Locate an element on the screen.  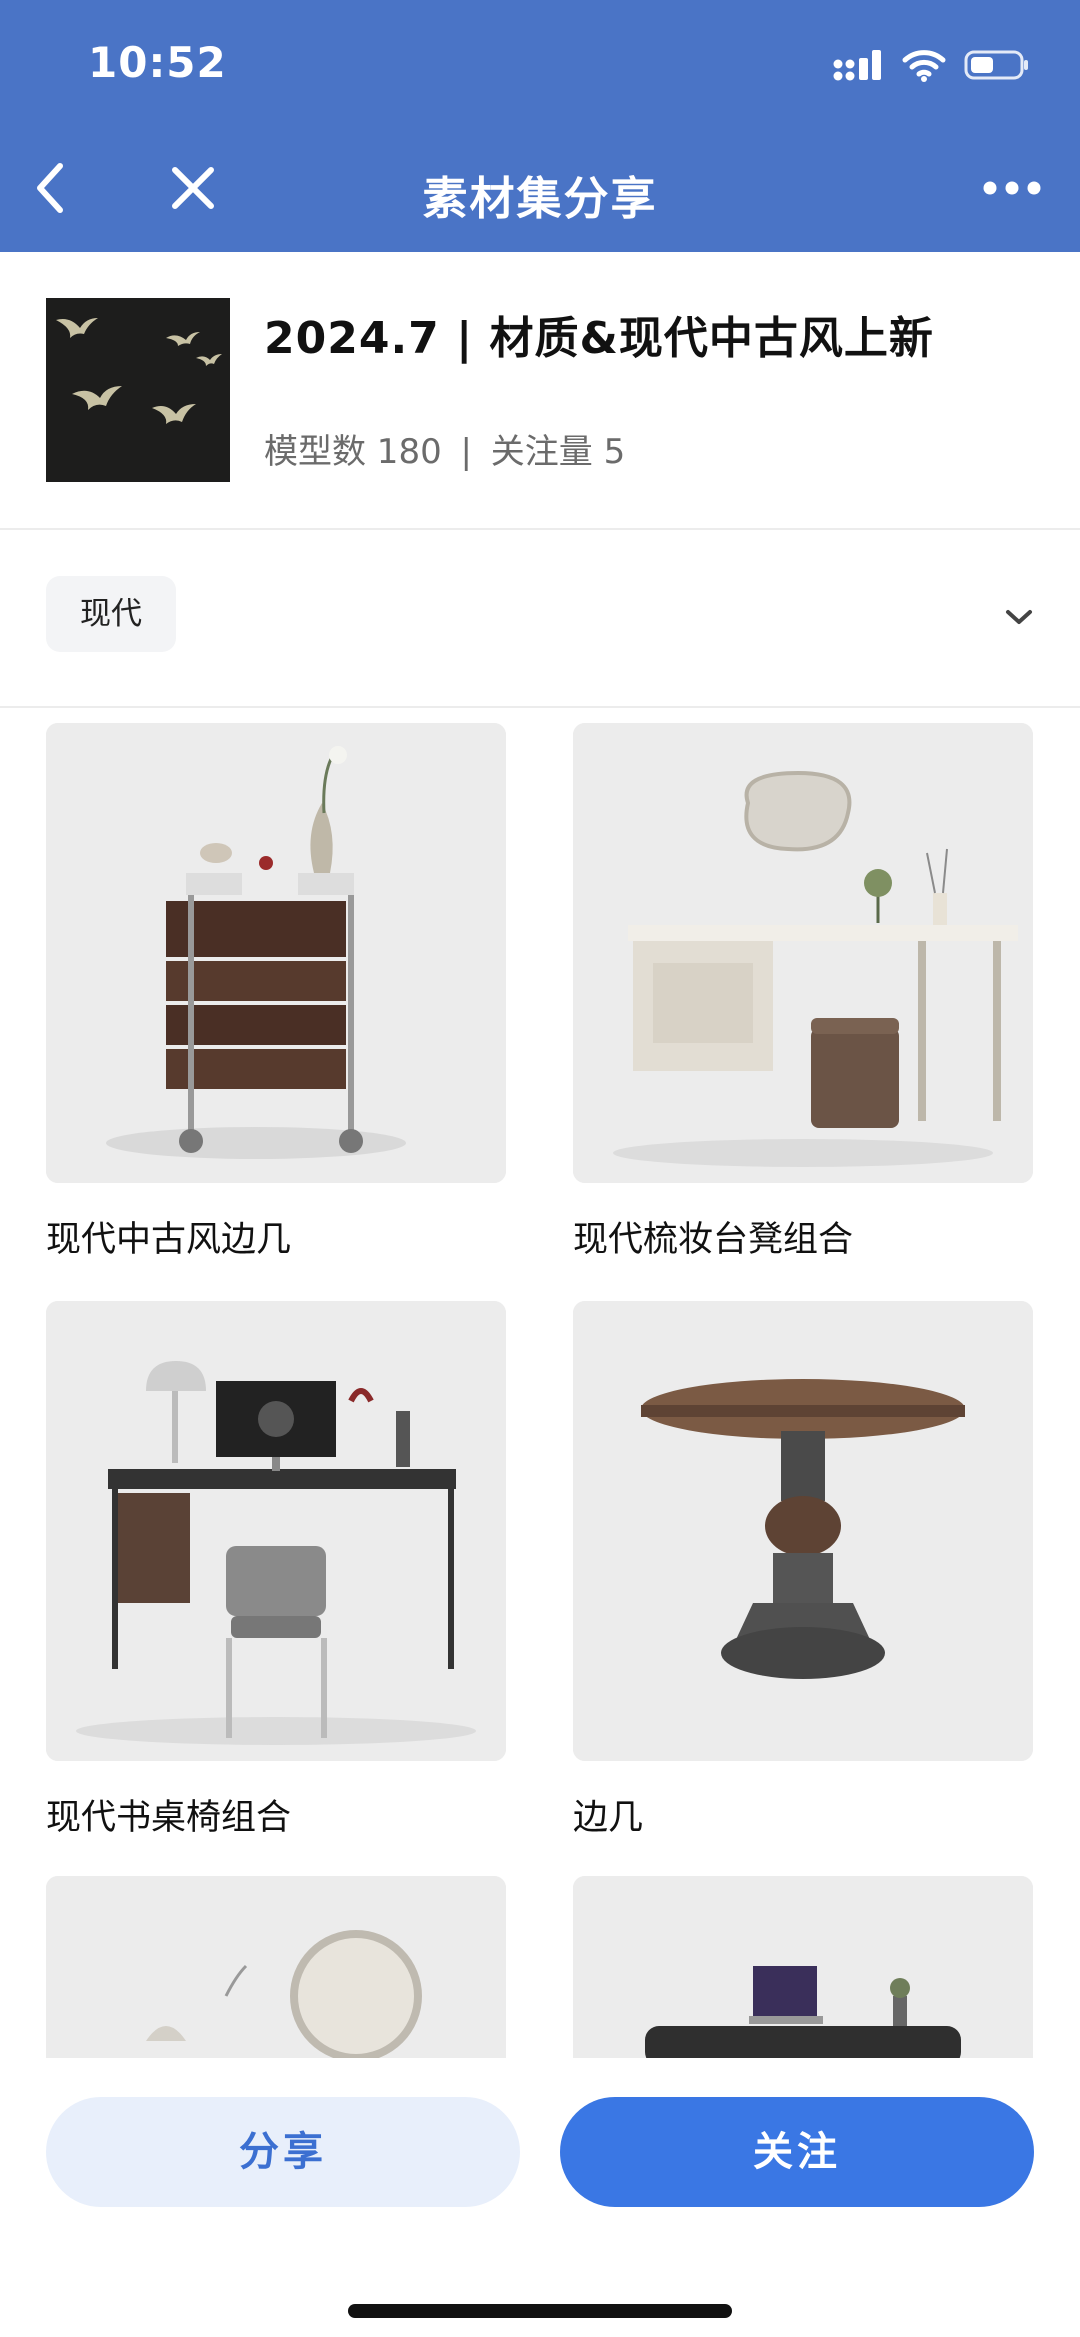
chevron-down-icon is located at coordinates (1019, 617).